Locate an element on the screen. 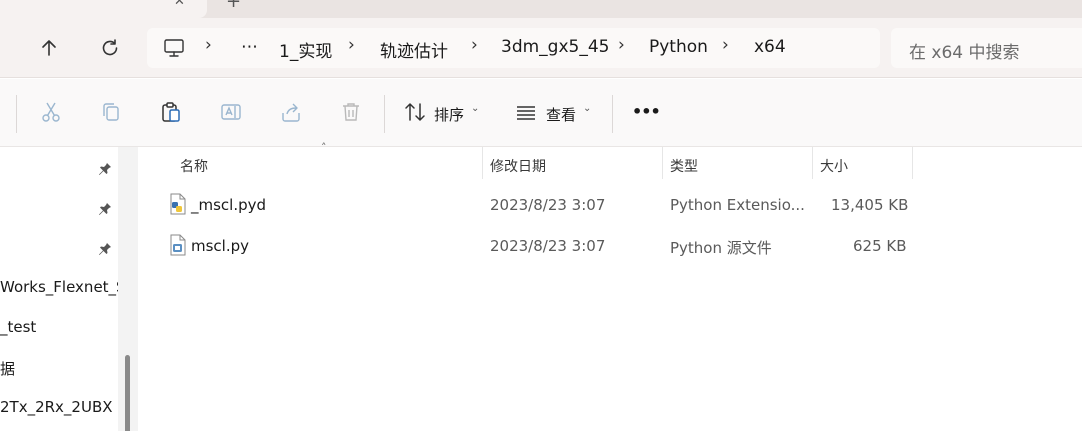  sort-label: 排序 is located at coordinates (449, 115).